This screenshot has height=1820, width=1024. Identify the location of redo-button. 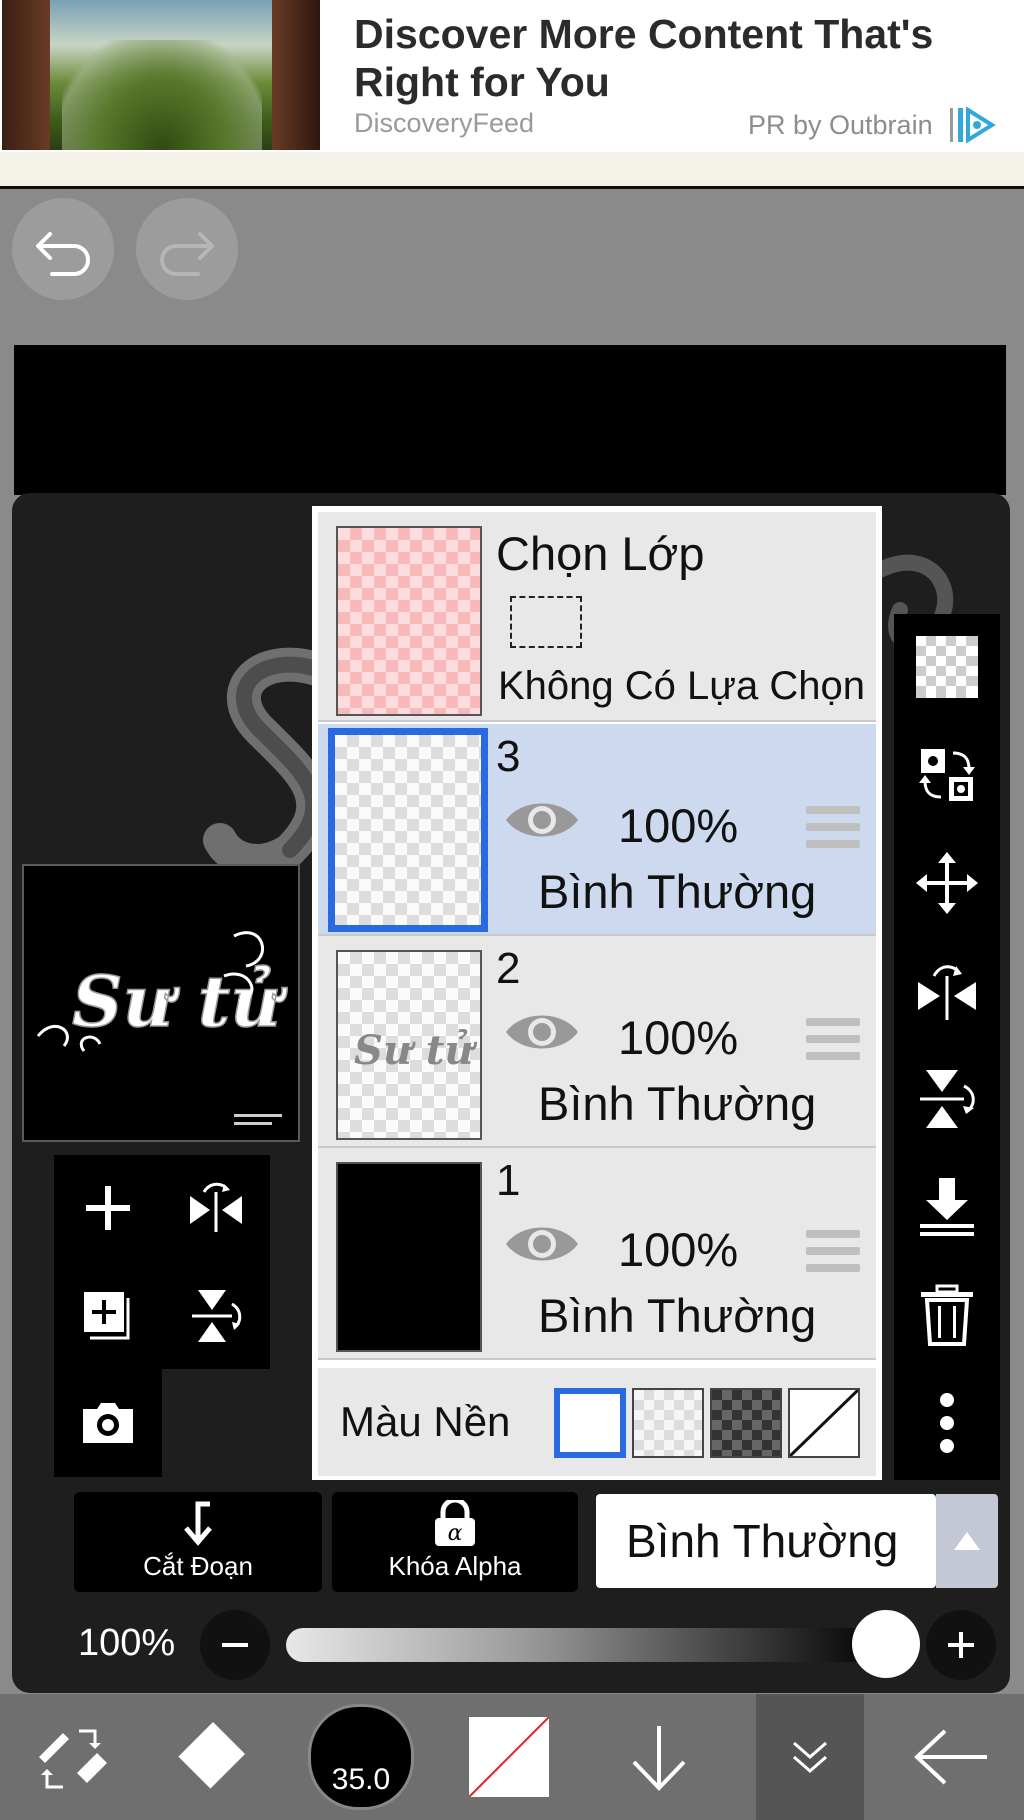
(187, 249).